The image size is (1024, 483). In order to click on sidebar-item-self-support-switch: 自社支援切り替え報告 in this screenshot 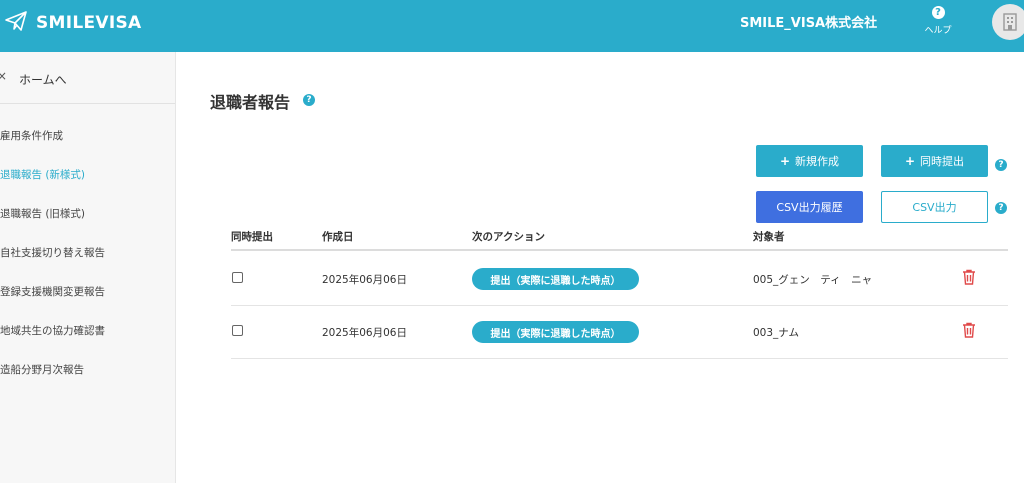, I will do `click(52, 255)`.